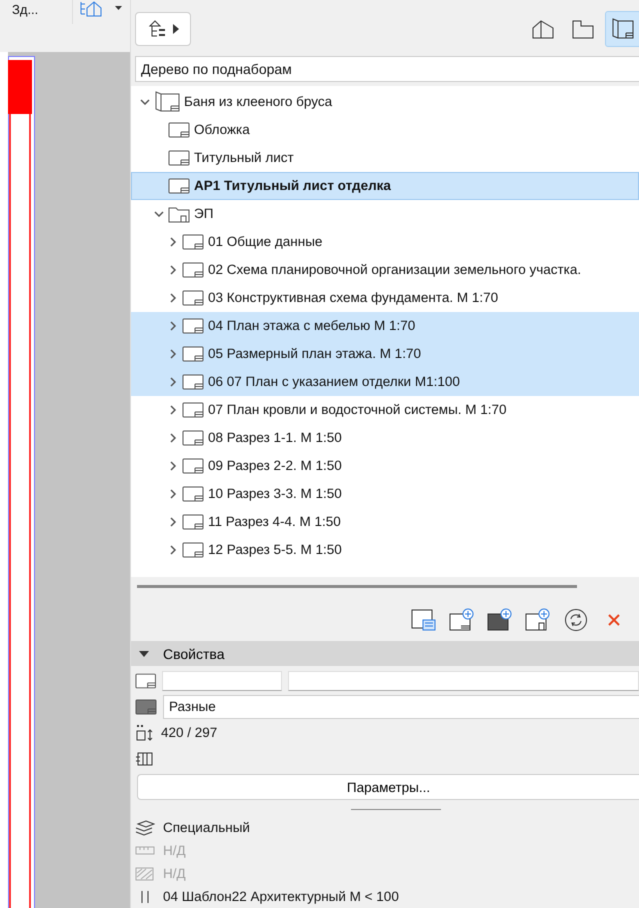  I want to click on view-mode-dropdown: Дерево по поднаборам, so click(387, 69).